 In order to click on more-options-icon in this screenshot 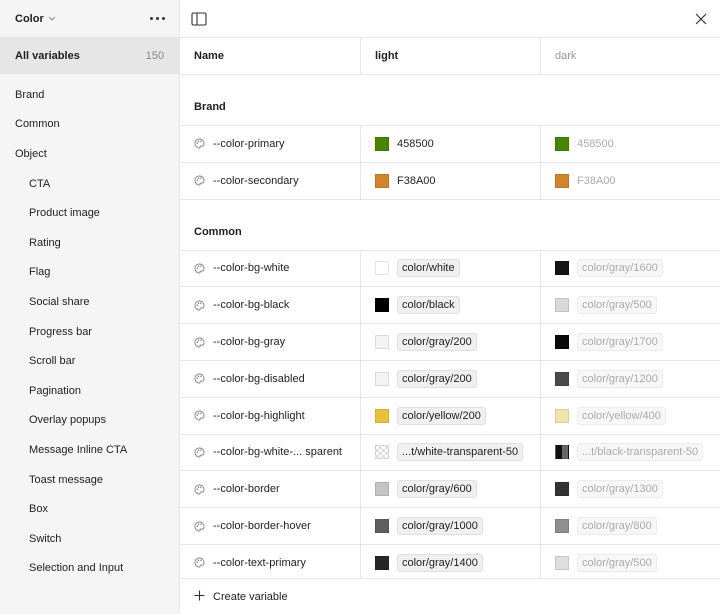, I will do `click(157, 18)`.